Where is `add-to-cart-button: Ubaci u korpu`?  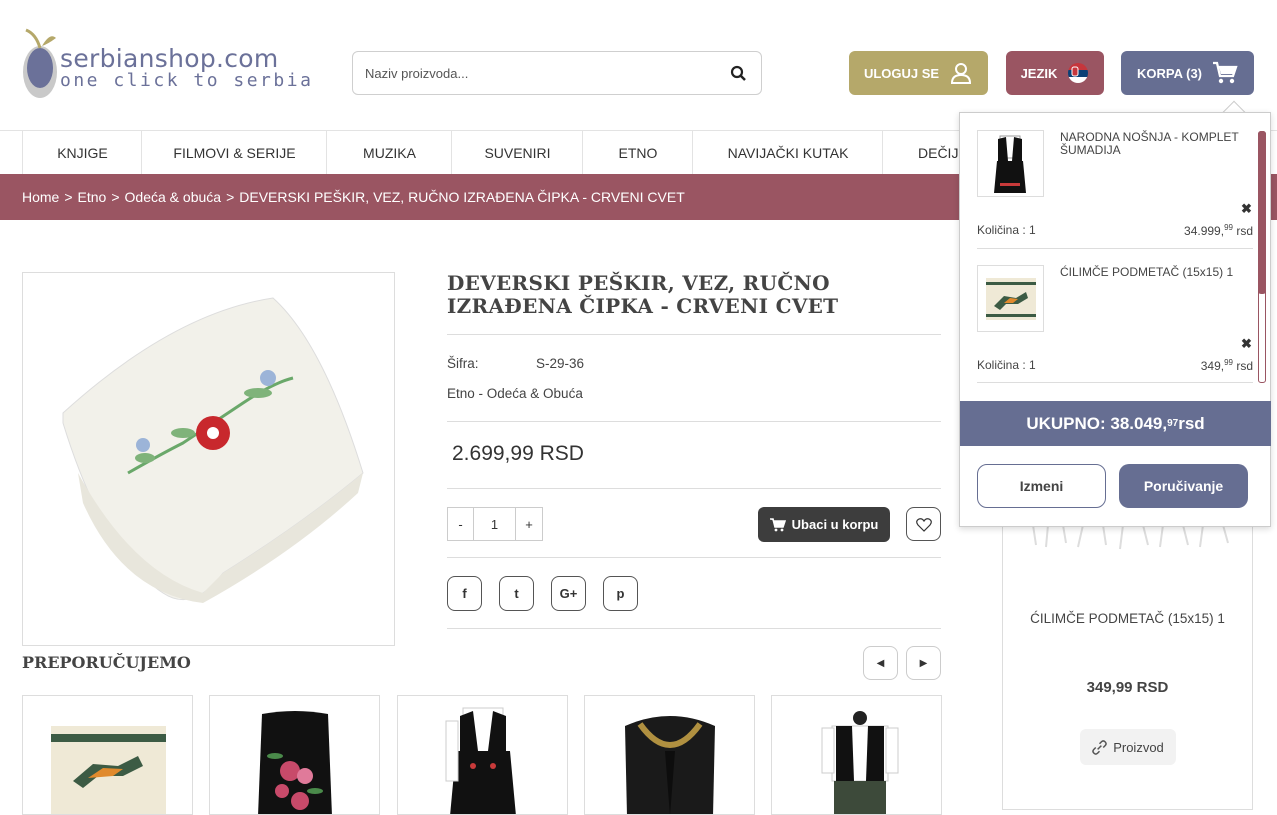 add-to-cart-button: Ubaci u korpu is located at coordinates (824, 524).